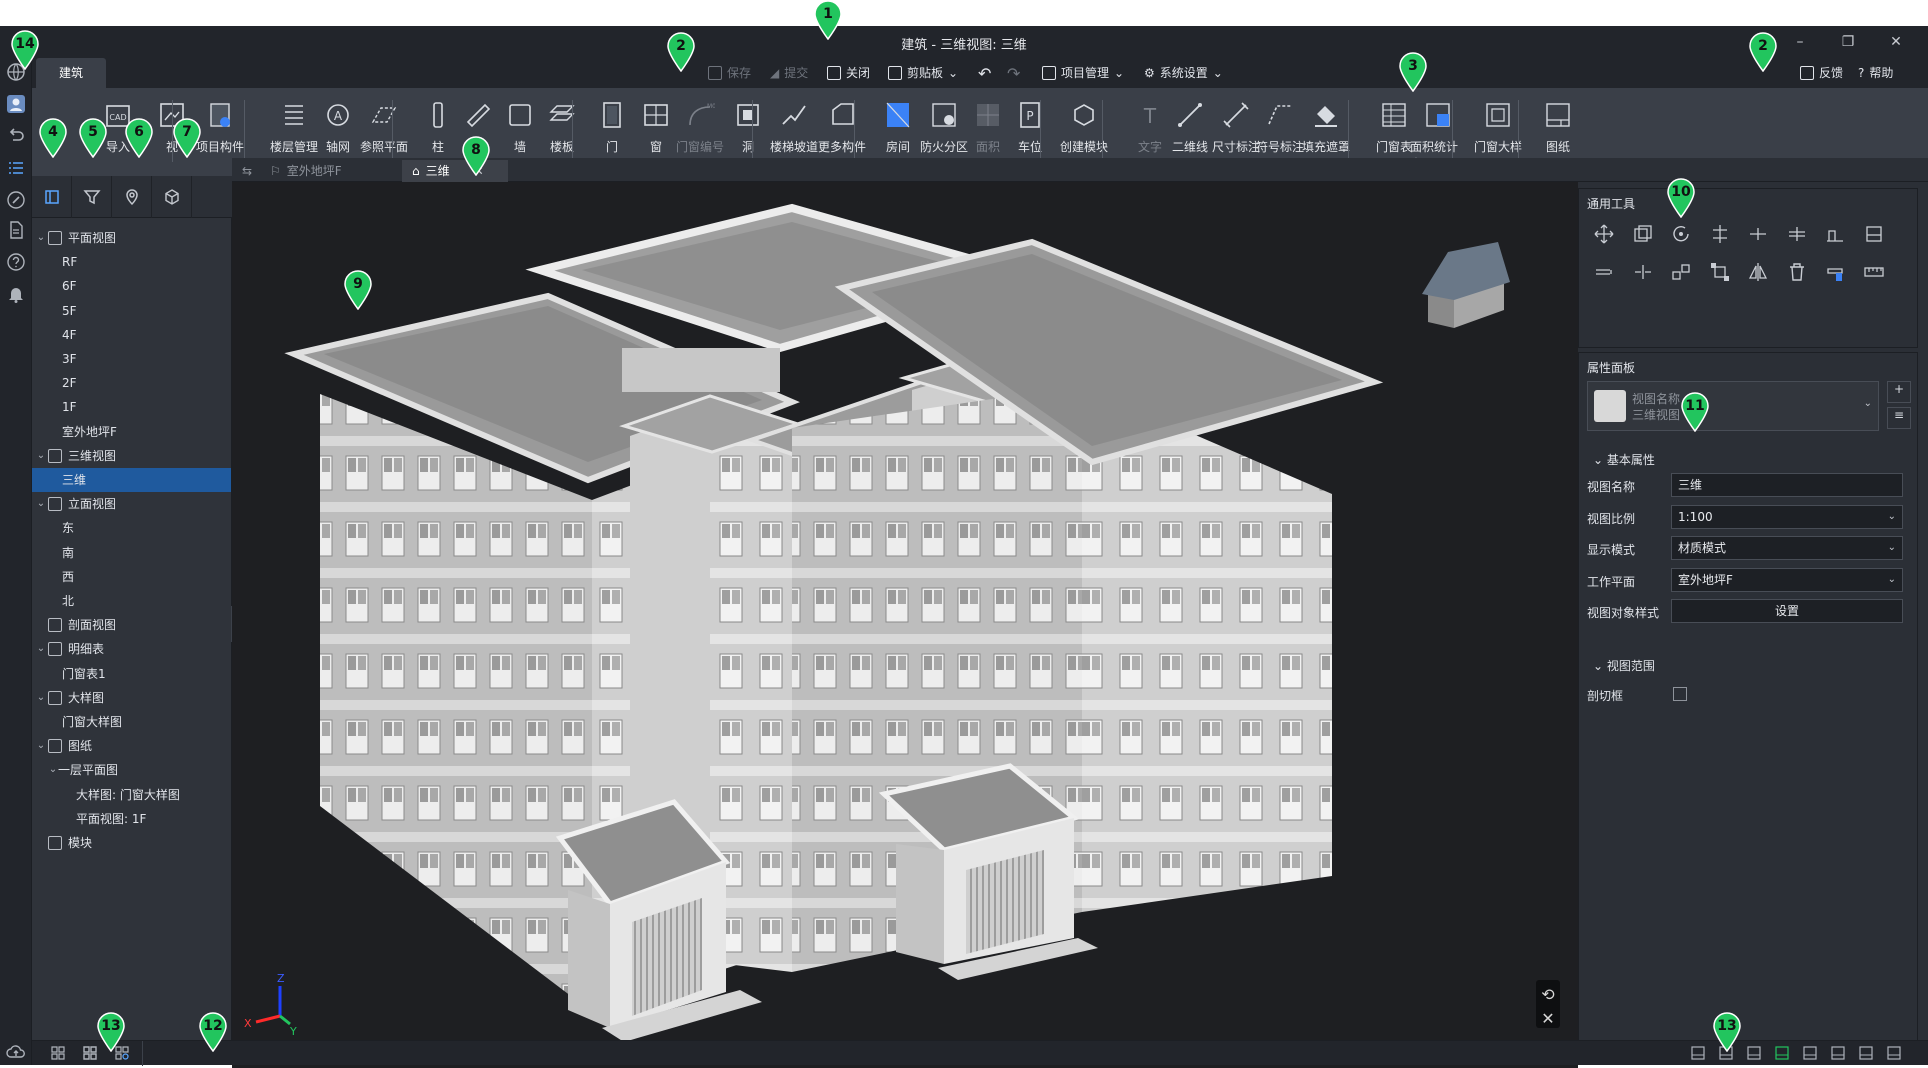 This screenshot has width=1928, height=1068. I want to click on snap-icon, so click(1698, 1053).